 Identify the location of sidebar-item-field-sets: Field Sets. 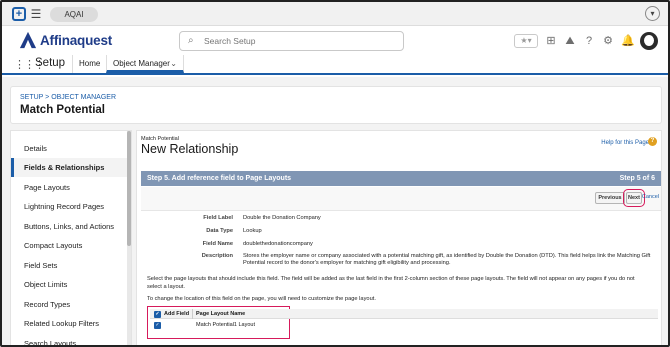
(70, 265).